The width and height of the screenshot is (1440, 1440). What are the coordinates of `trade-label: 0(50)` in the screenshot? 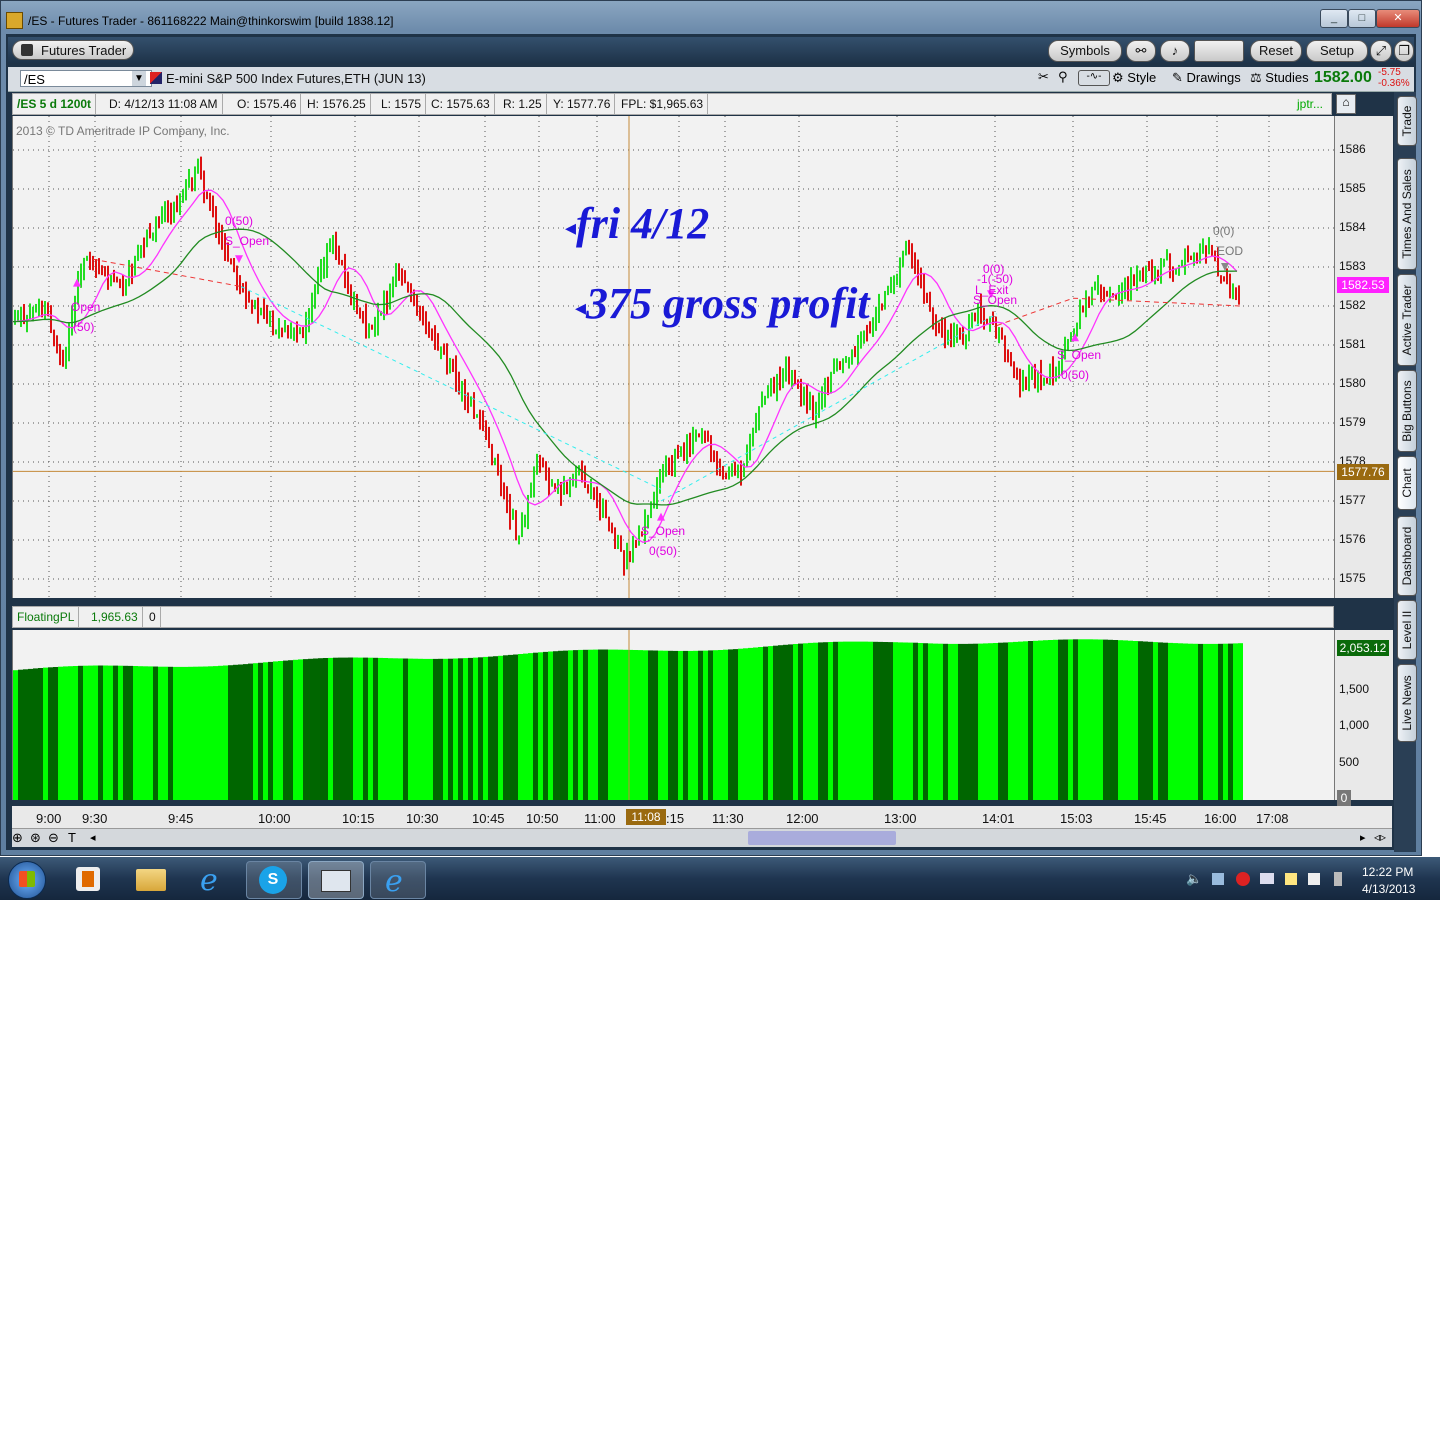 It's located at (663, 551).